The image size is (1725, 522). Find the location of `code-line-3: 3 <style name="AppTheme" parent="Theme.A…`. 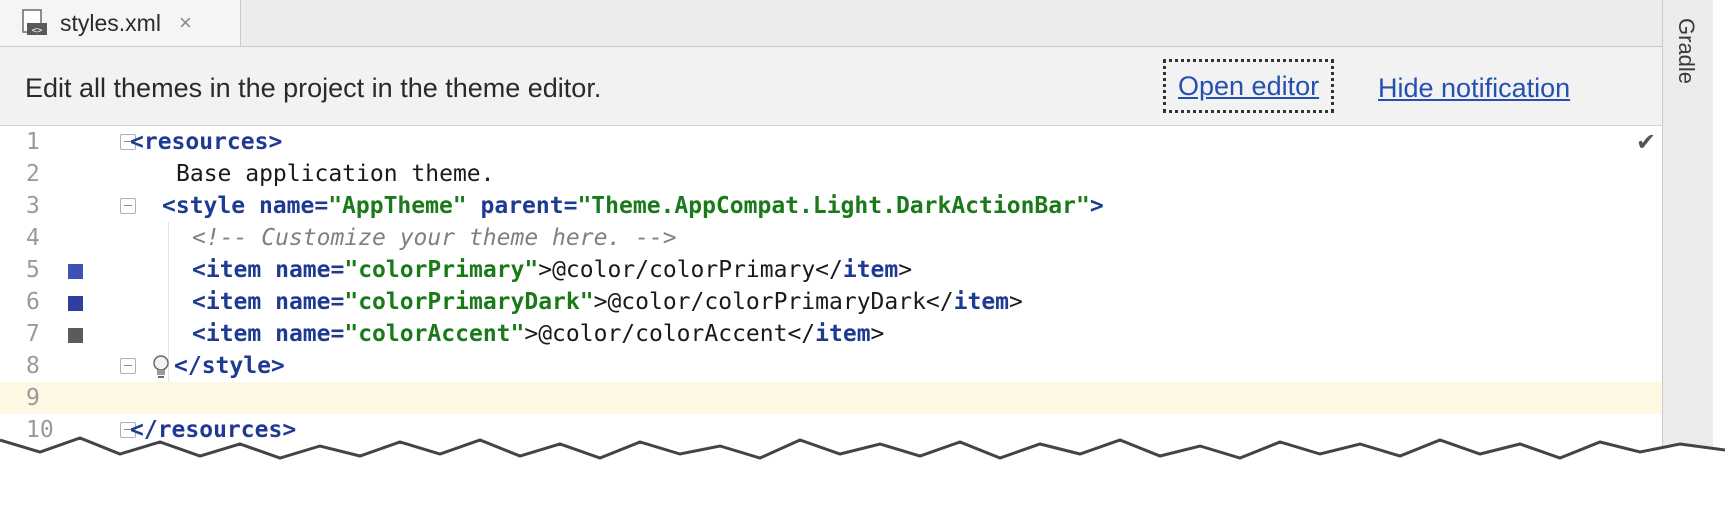

code-line-3: 3 <style name="AppTheme" parent="Theme.A… is located at coordinates (831, 206).